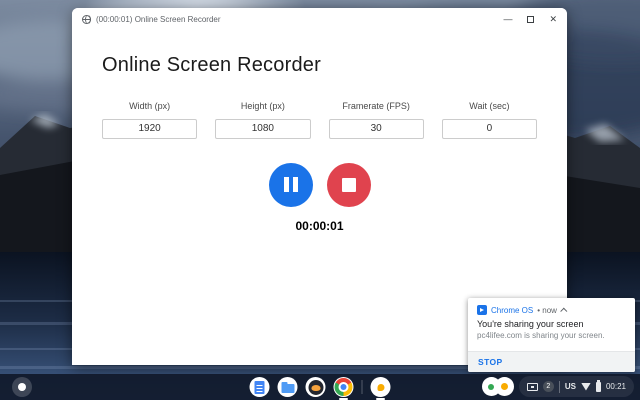 The width and height of the screenshot is (640, 400). Describe the element at coordinates (211, 65) in the screenshot. I see `page-title: Online Screen Recorder` at that location.